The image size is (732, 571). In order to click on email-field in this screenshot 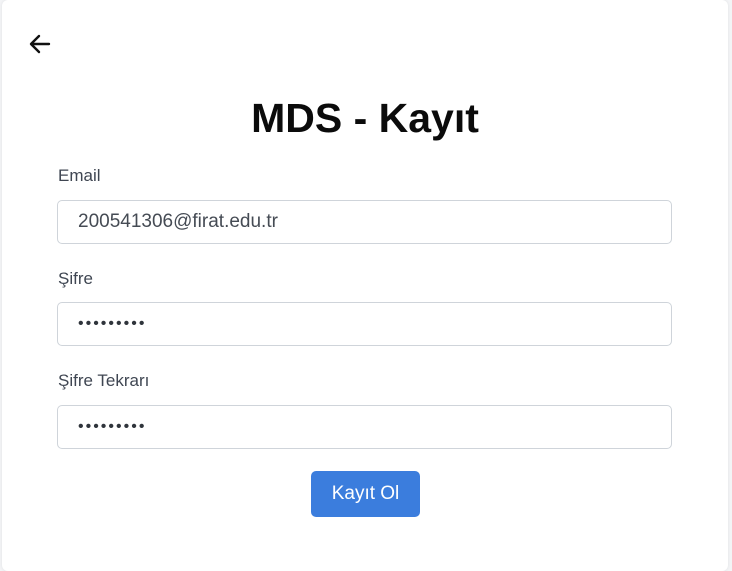, I will do `click(364, 222)`.